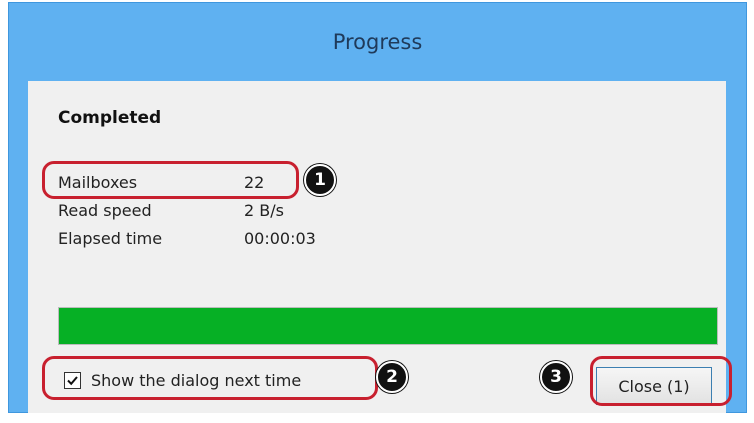  I want to click on checkmark-icon, so click(72, 380).